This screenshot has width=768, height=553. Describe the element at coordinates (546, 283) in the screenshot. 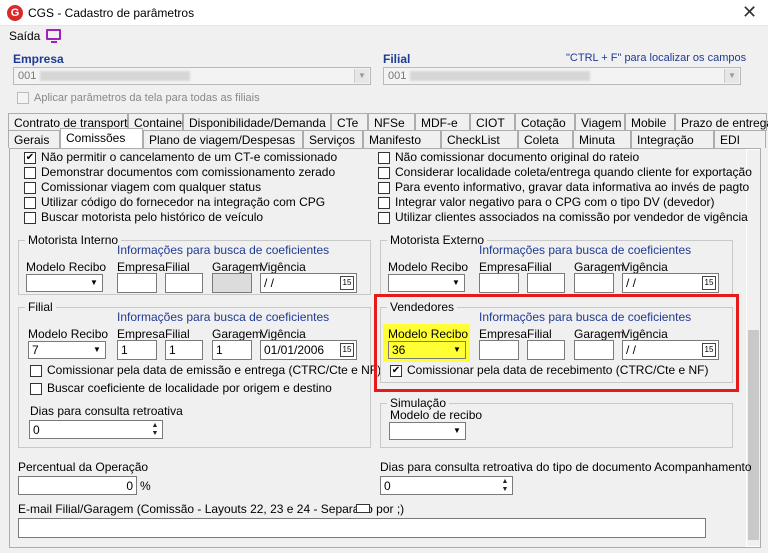

I see `me-filial-input` at that location.